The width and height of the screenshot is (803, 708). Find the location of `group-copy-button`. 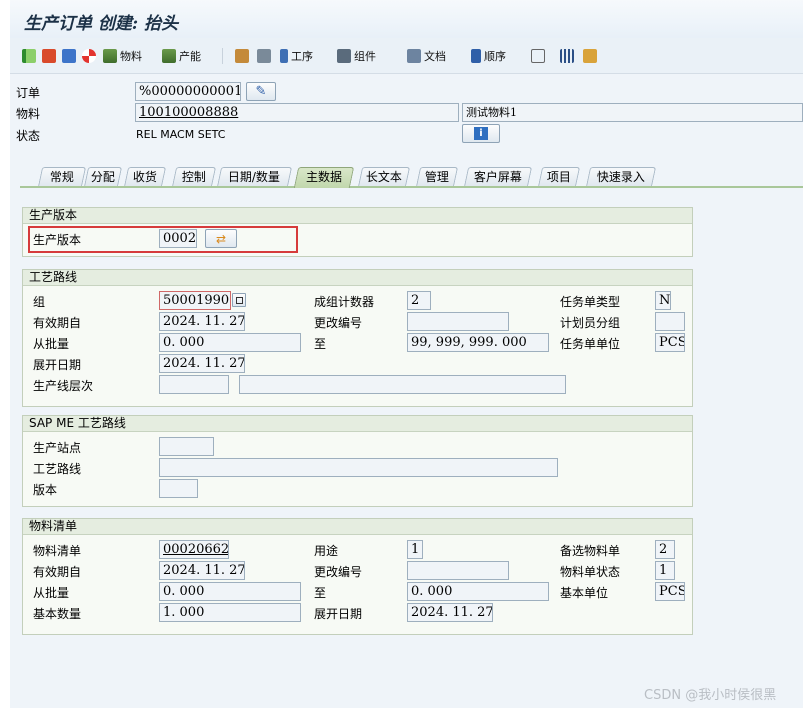

group-copy-button is located at coordinates (239, 300).